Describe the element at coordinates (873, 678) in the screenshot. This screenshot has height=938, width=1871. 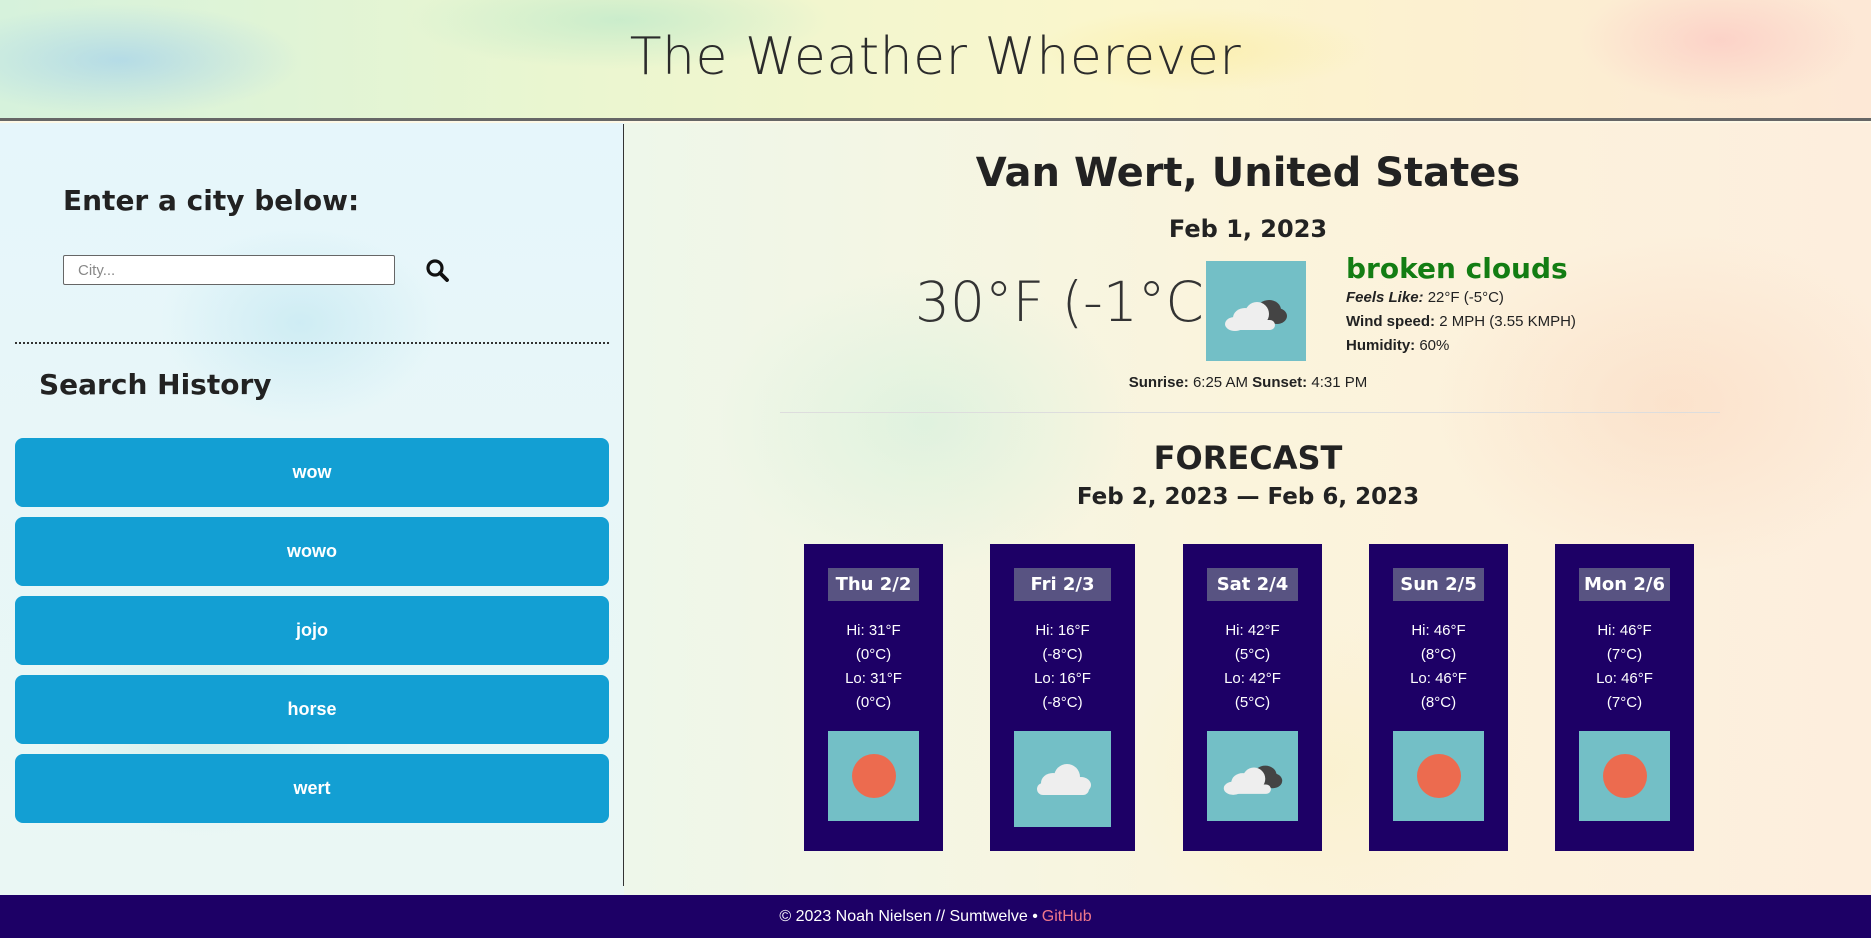
I see `forecast-lo: Lo: 31°F` at that location.